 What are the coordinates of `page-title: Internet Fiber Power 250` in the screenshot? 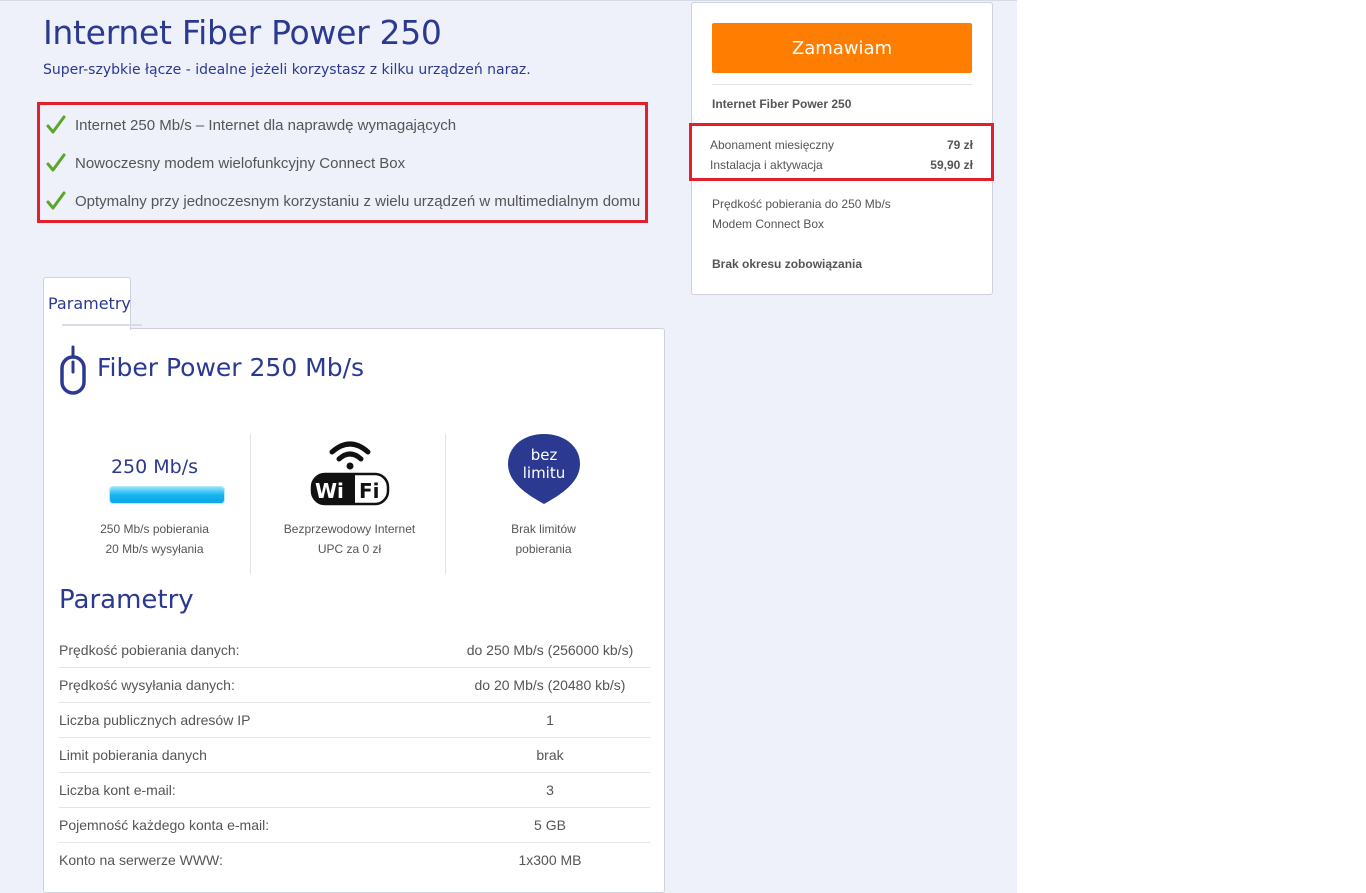 It's located at (242, 32).